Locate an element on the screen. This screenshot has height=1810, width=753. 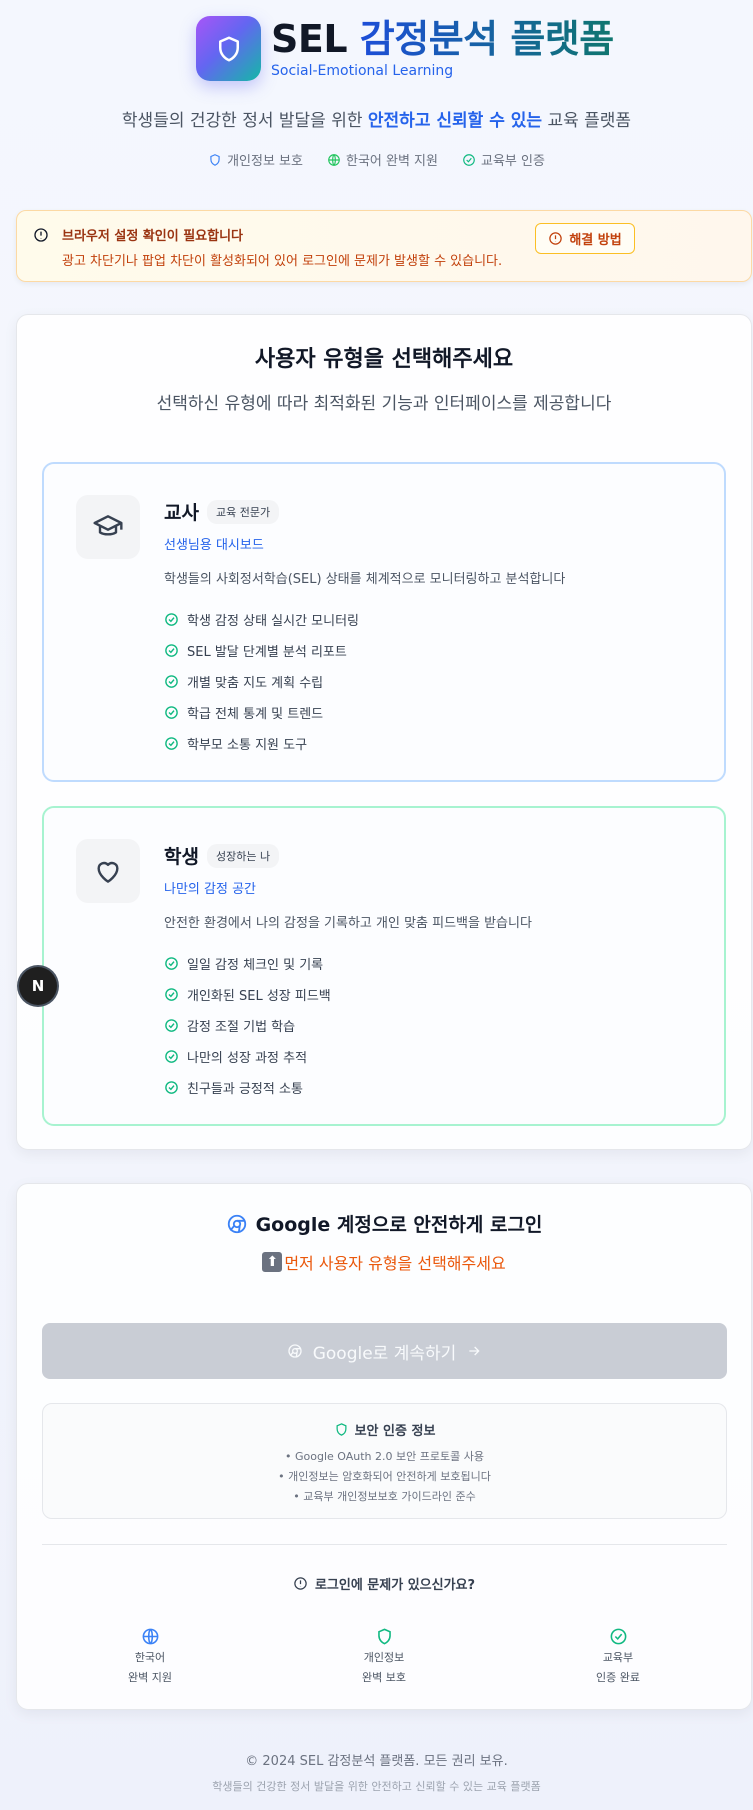
feature-label: 친구들과 긍정적 소통 is located at coordinates (245, 1089).